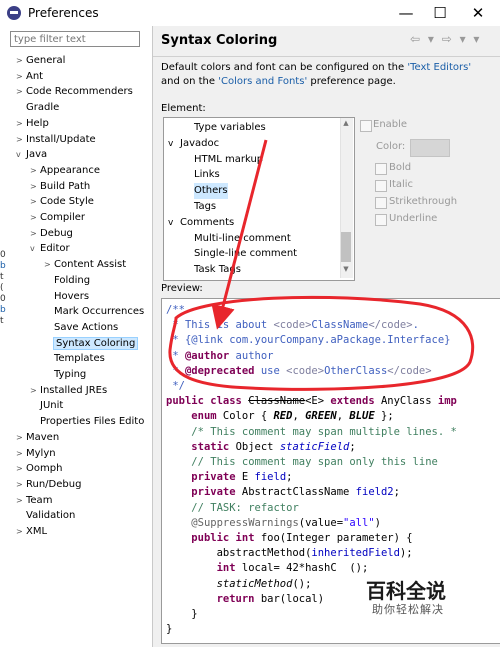 This screenshot has height=647, width=500. What do you see at coordinates (40, 61) in the screenshot?
I see `tree-item: > General` at bounding box center [40, 61].